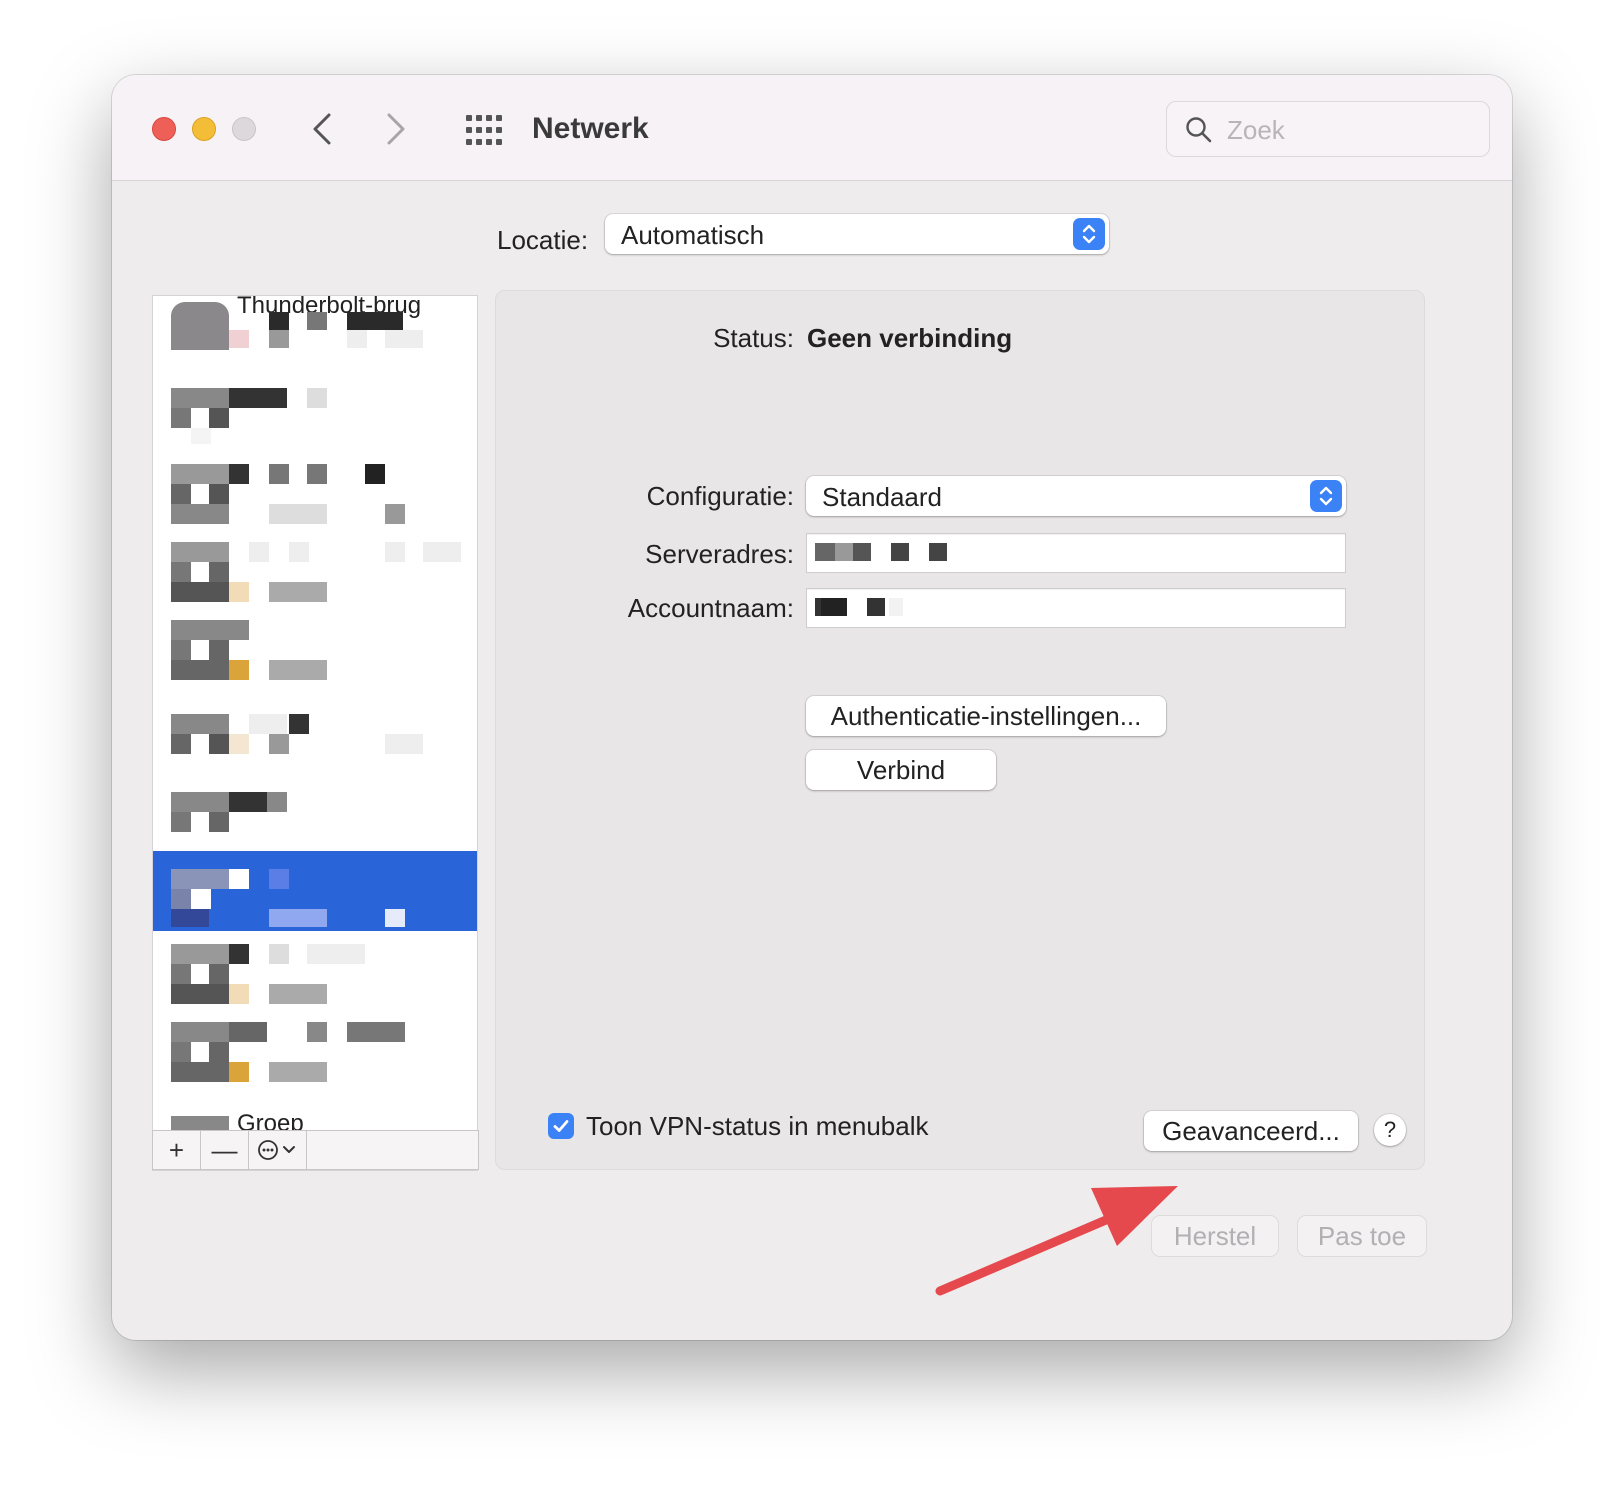 The width and height of the screenshot is (1624, 1488). Describe the element at coordinates (1352, 130) in the screenshot. I see `search-input` at that location.